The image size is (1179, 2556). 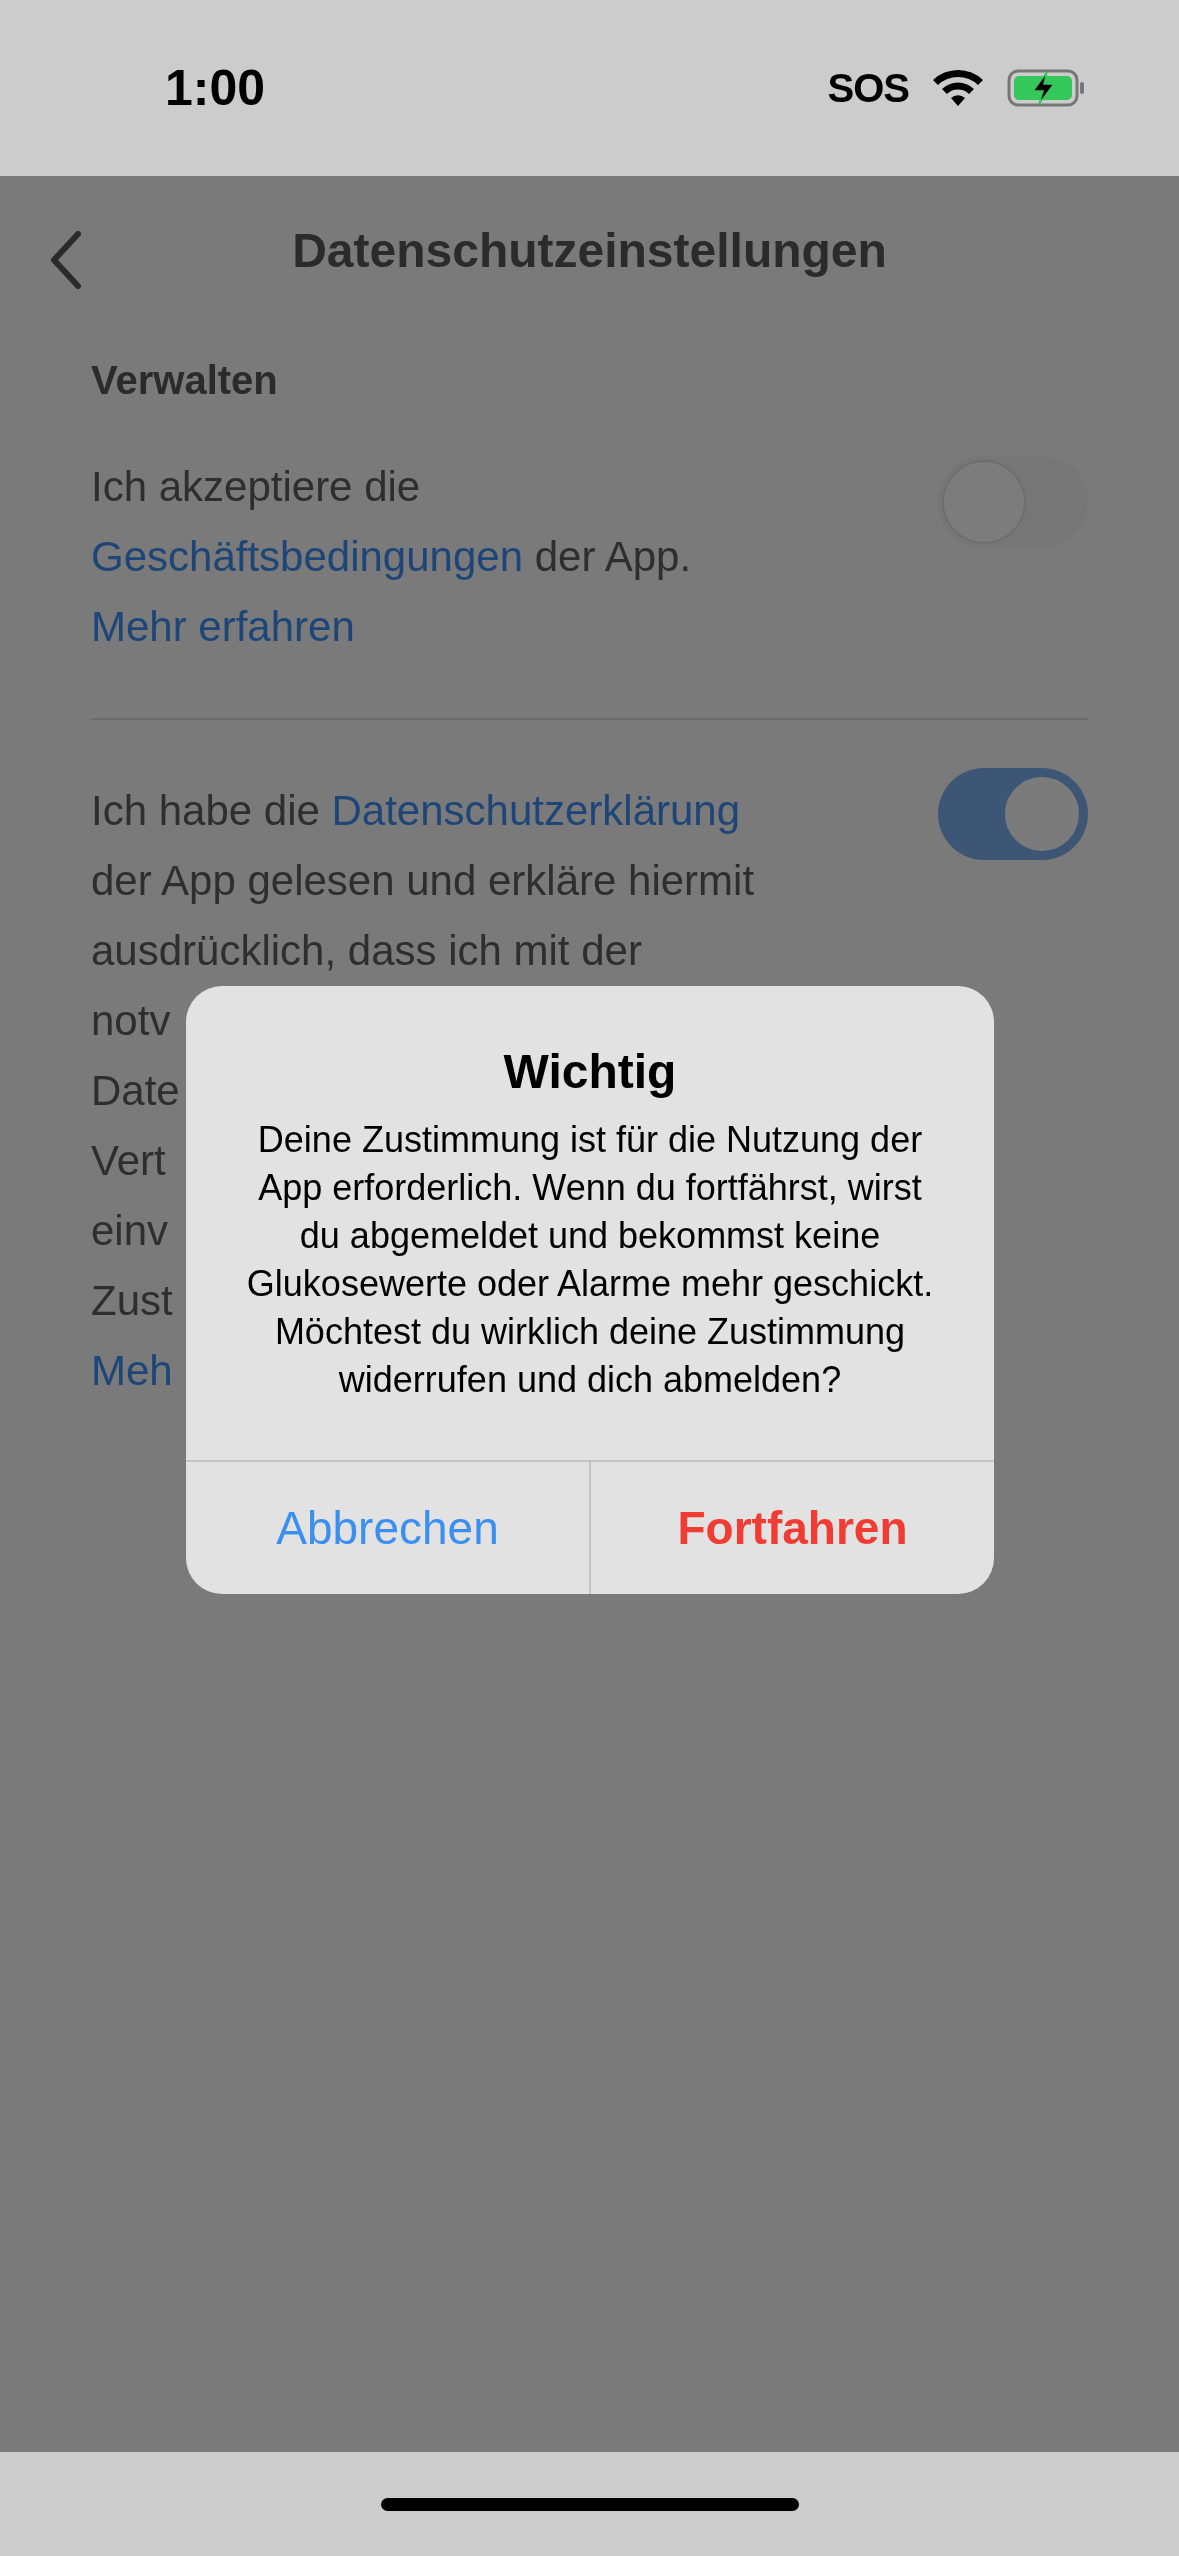 What do you see at coordinates (1047, 88) in the screenshot?
I see `battery-charging-icon` at bounding box center [1047, 88].